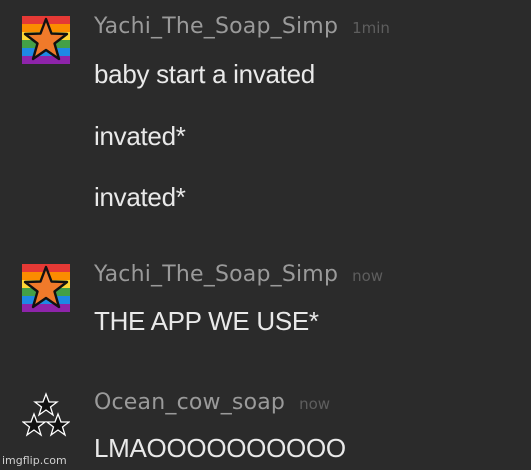  I want to click on message-header: Yachi_The_Soap_Simp now, so click(238, 278).